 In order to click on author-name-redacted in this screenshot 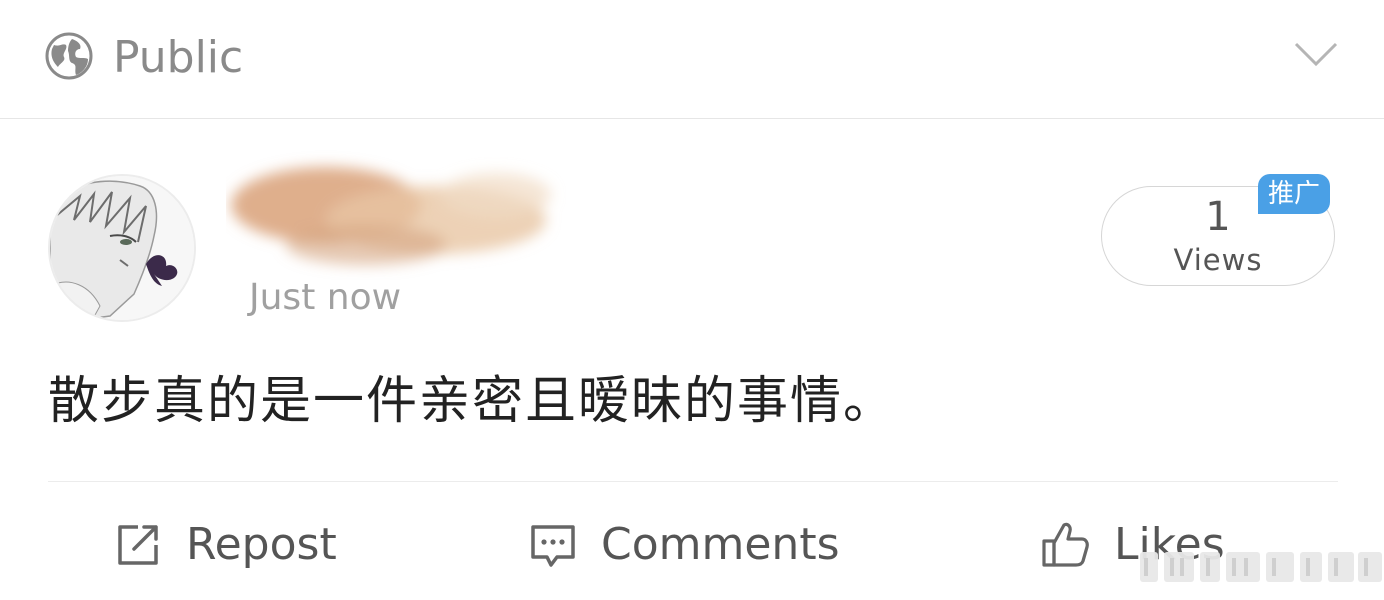, I will do `click(391, 216)`.